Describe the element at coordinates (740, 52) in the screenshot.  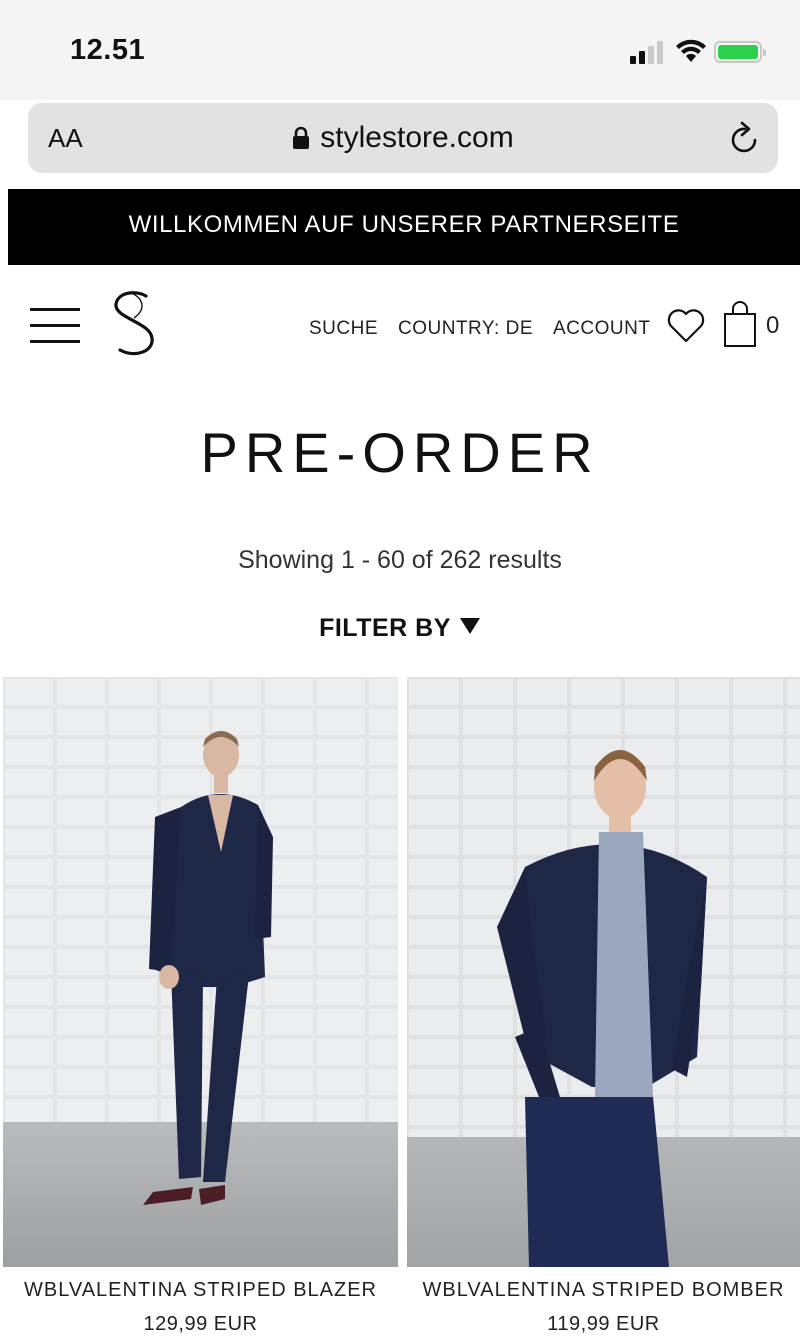
I see `battery-icon` at that location.